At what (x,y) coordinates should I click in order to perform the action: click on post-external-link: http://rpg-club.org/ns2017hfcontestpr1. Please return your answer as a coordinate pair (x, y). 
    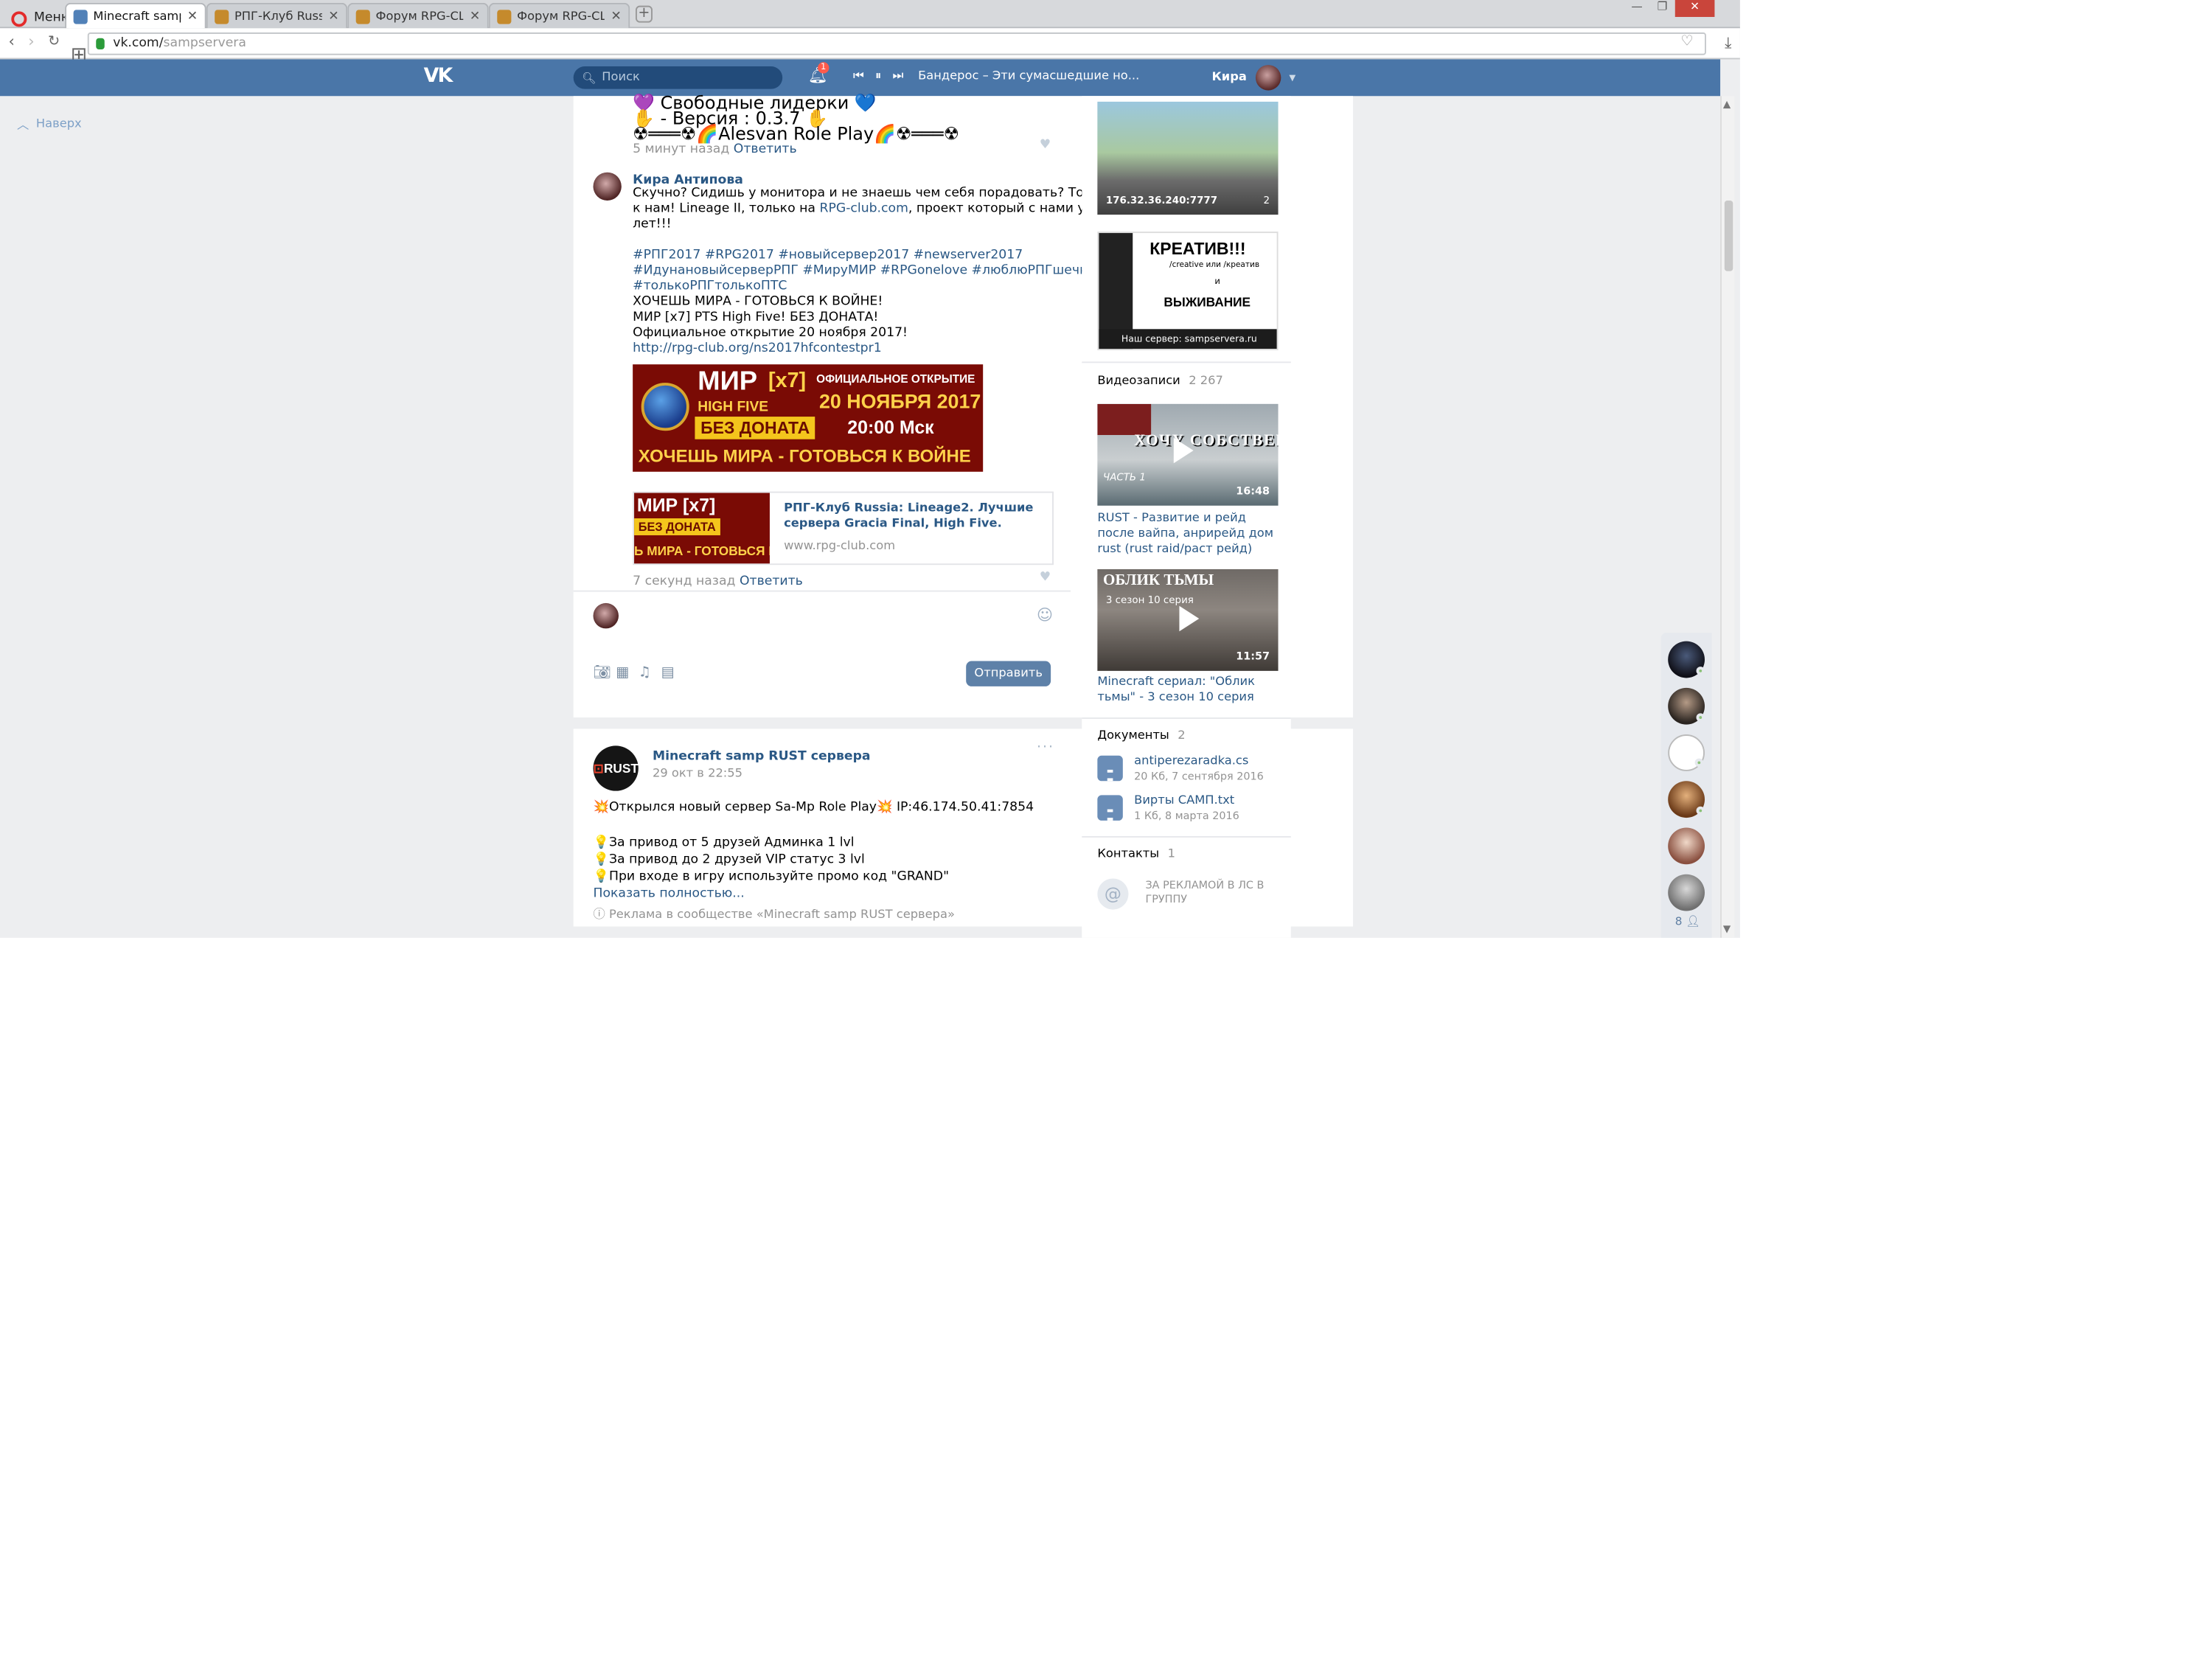
    Looking at the image, I should click on (757, 350).